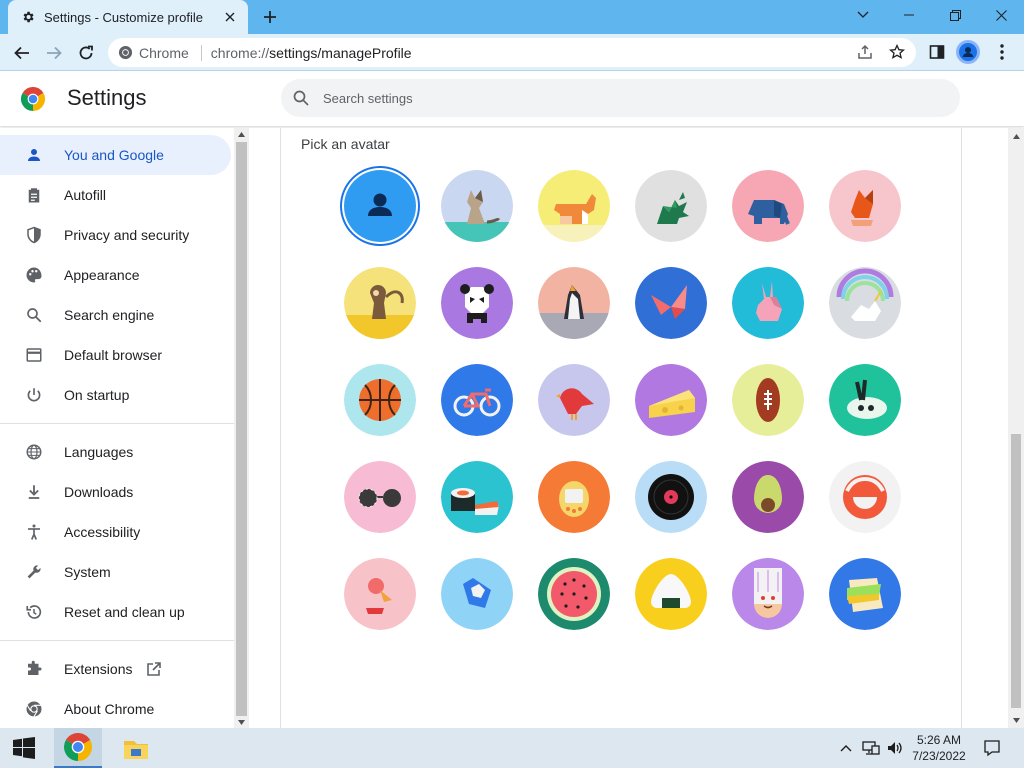 The height and width of the screenshot is (768, 1024). Describe the element at coordinates (939, 740) in the screenshot. I see `clock-time: 5:26 AM` at that location.